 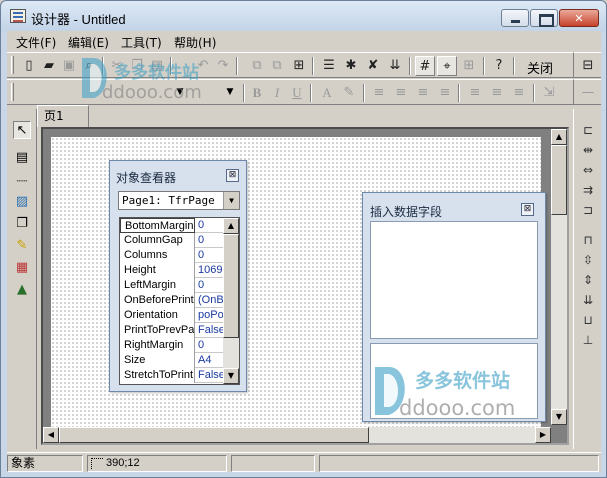 What do you see at coordinates (22, 224) in the screenshot?
I see `subreport-icon: ❐` at bounding box center [22, 224].